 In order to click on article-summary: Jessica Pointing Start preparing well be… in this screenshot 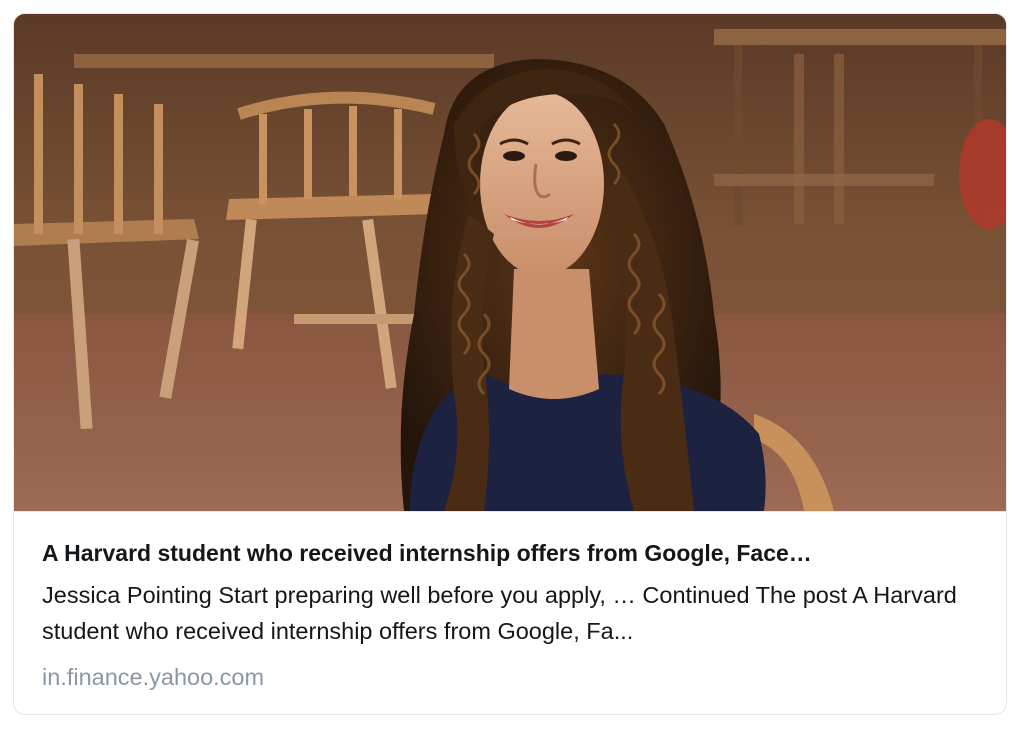, I will do `click(499, 613)`.